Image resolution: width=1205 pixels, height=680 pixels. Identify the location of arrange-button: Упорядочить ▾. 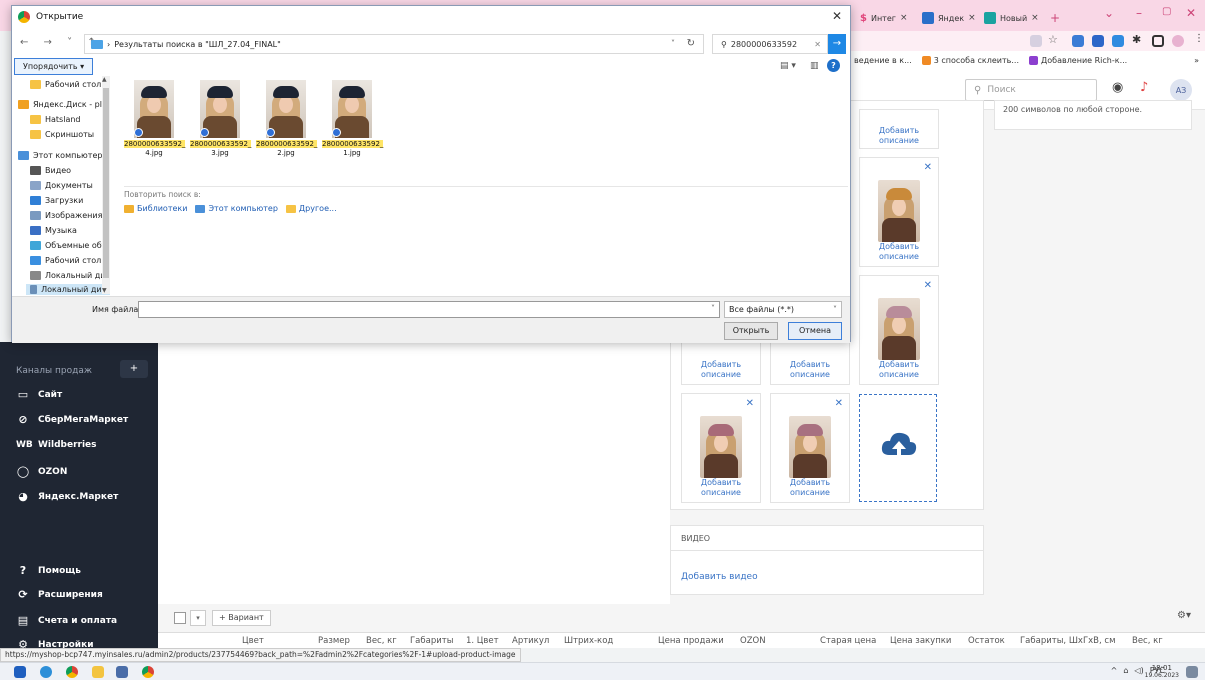
(54, 66).